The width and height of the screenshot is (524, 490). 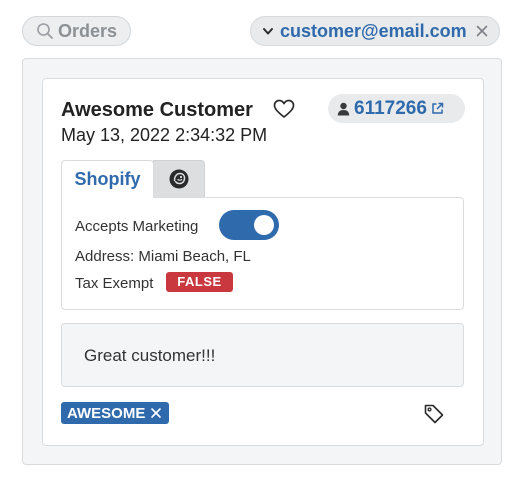 What do you see at coordinates (264, 225) in the screenshot?
I see `toggle-knob` at bounding box center [264, 225].